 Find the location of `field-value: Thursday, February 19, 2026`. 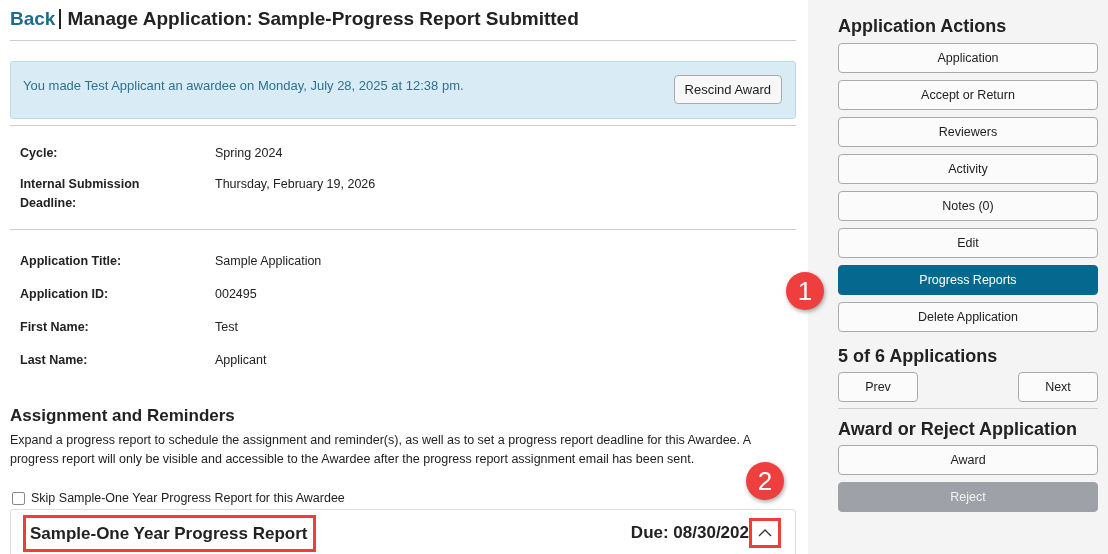

field-value: Thursday, February 19, 2026 is located at coordinates (296, 184).